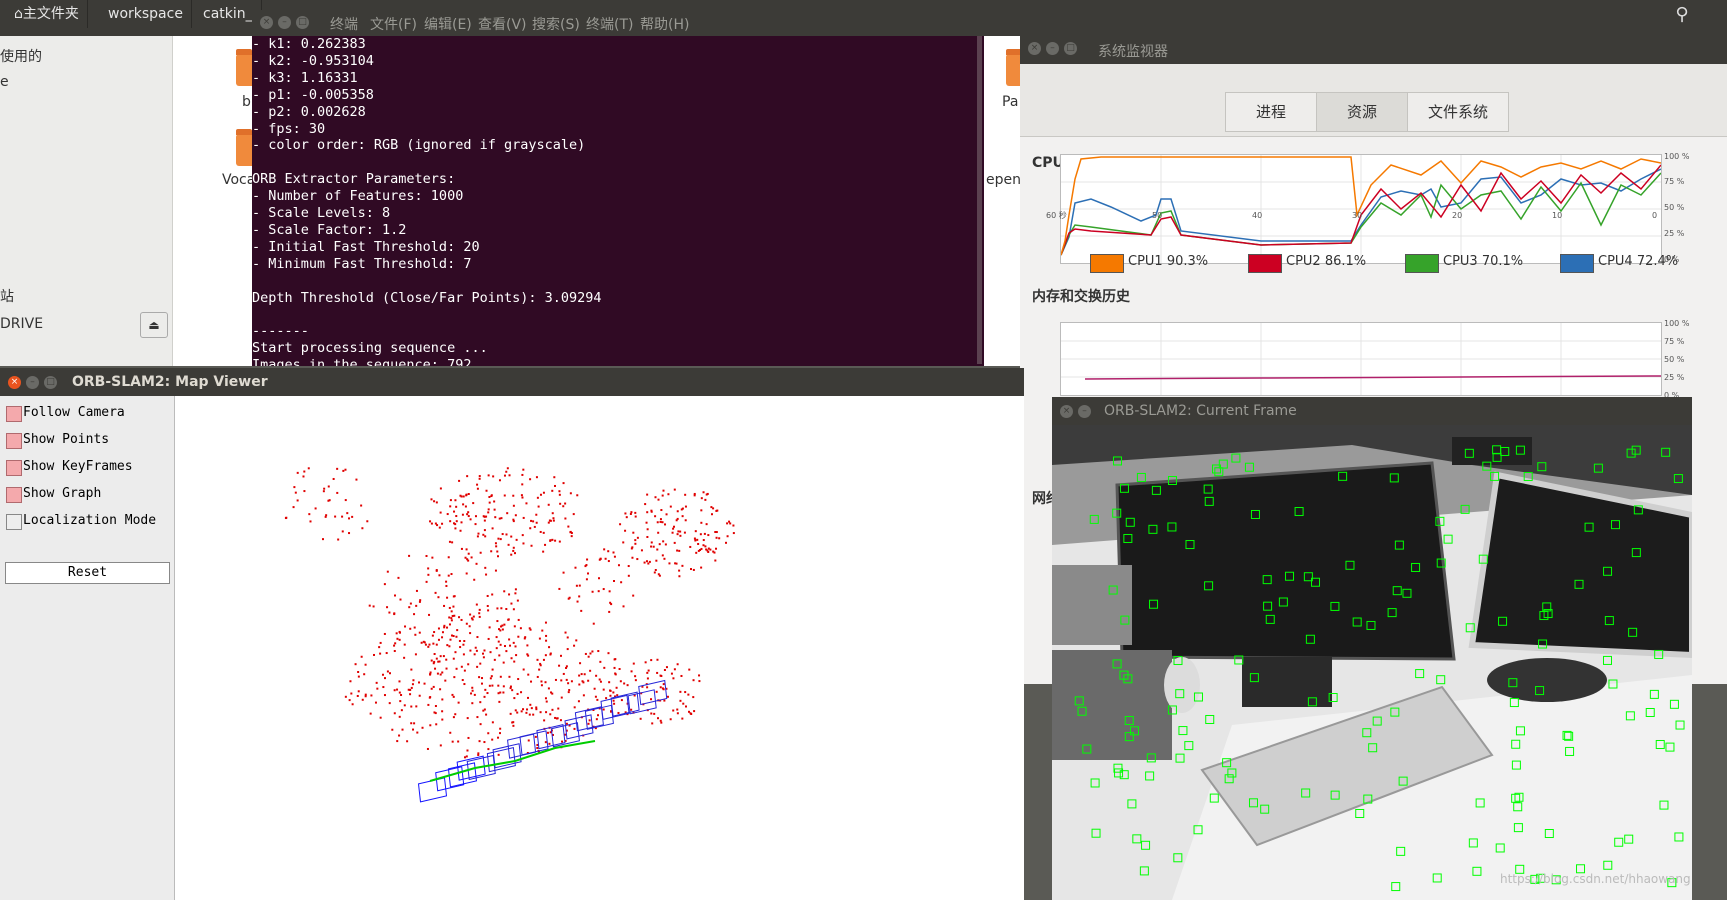 The width and height of the screenshot is (1727, 900). I want to click on tab-home-label: 主文件夹, so click(50, 14).